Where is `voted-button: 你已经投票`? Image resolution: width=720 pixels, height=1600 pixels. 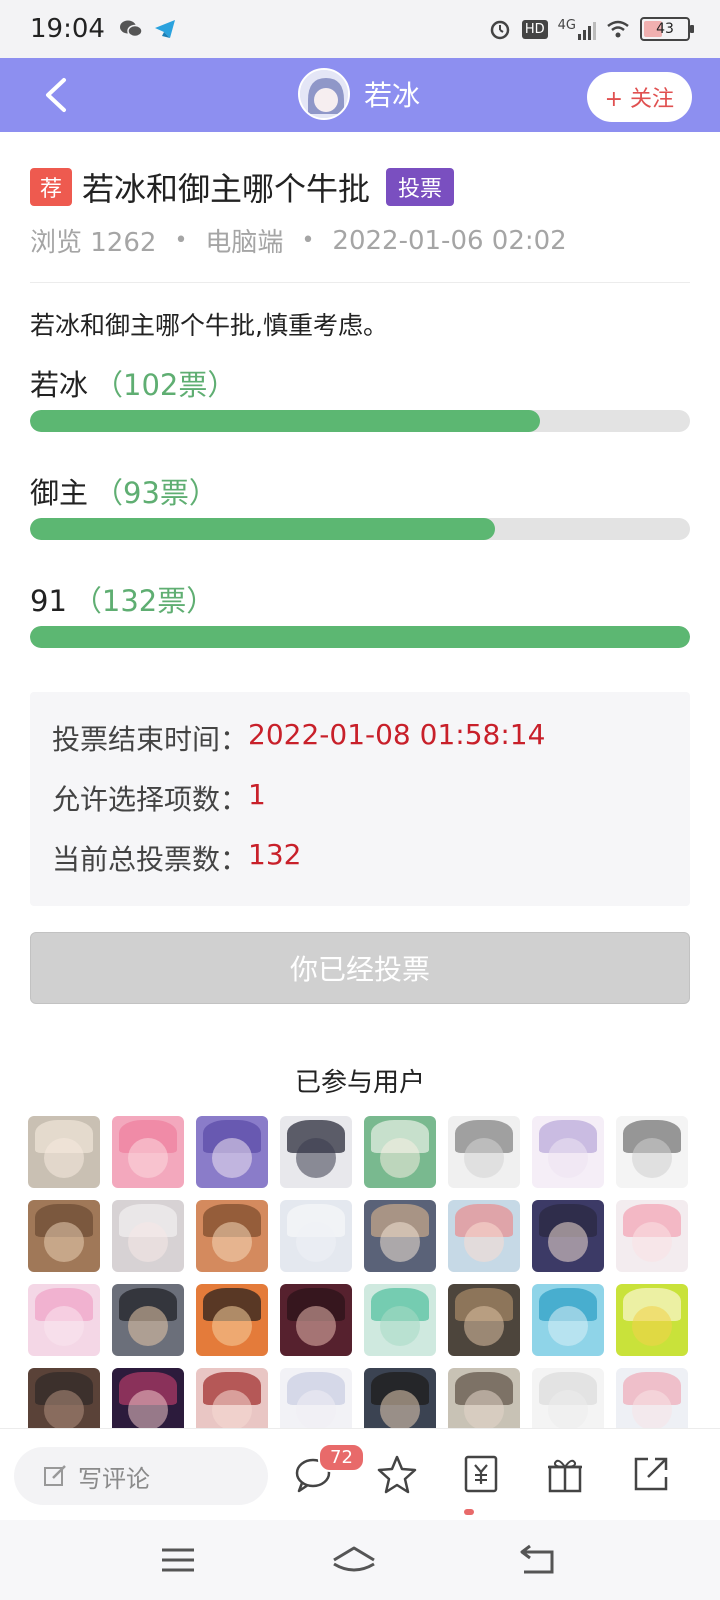
voted-button: 你已经投票 is located at coordinates (360, 968).